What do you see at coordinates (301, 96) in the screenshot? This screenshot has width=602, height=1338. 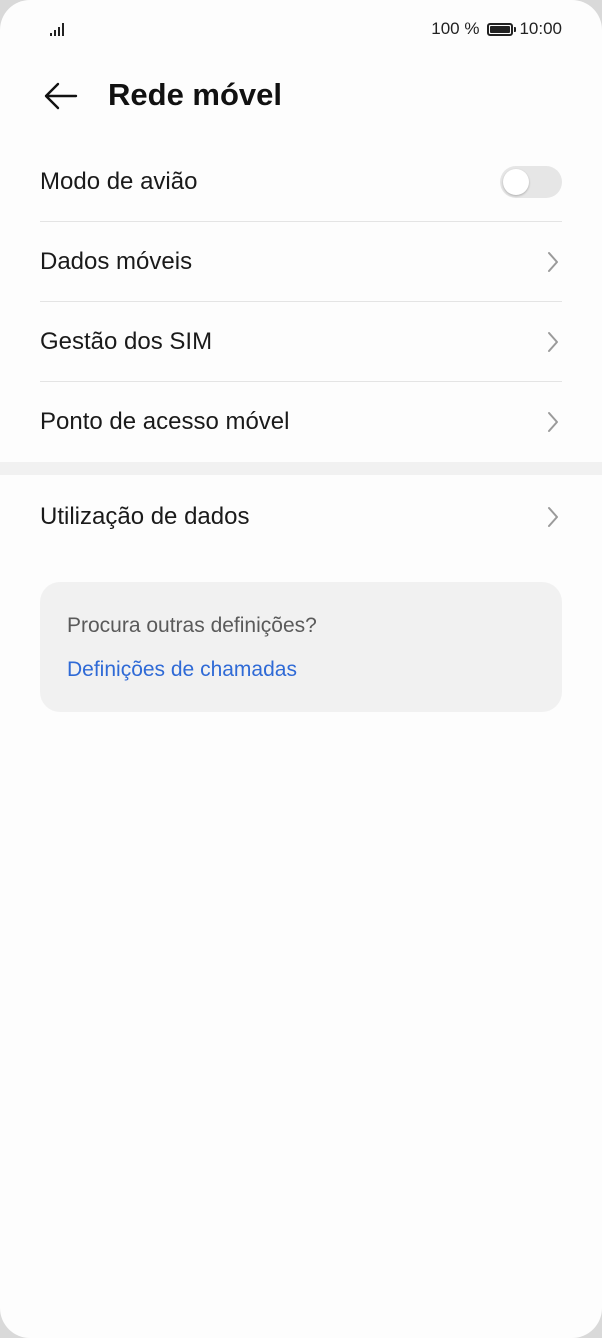 I see `header: Rede móvel` at bounding box center [301, 96].